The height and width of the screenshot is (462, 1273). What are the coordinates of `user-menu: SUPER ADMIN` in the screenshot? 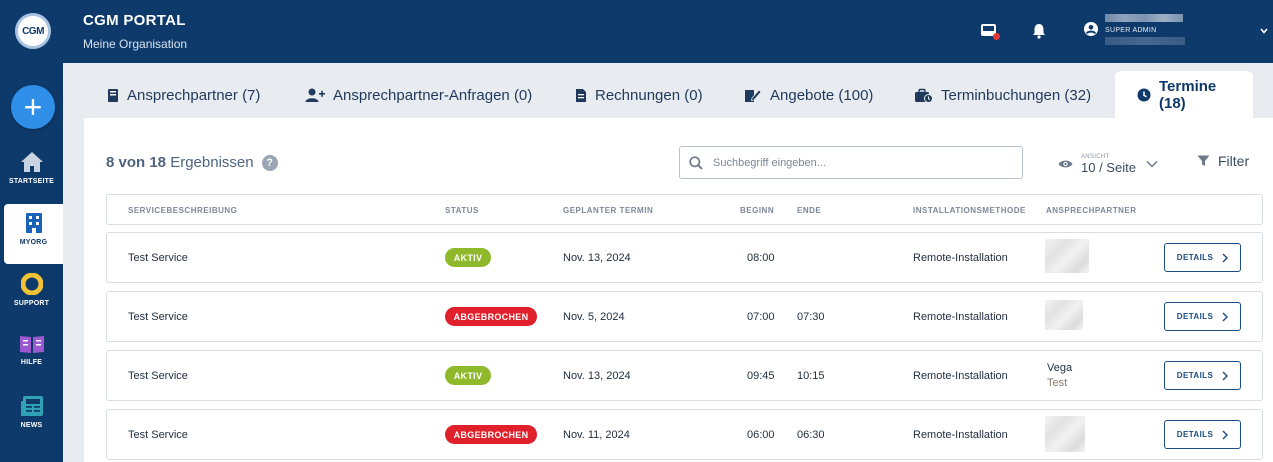 It's located at (1176, 32).